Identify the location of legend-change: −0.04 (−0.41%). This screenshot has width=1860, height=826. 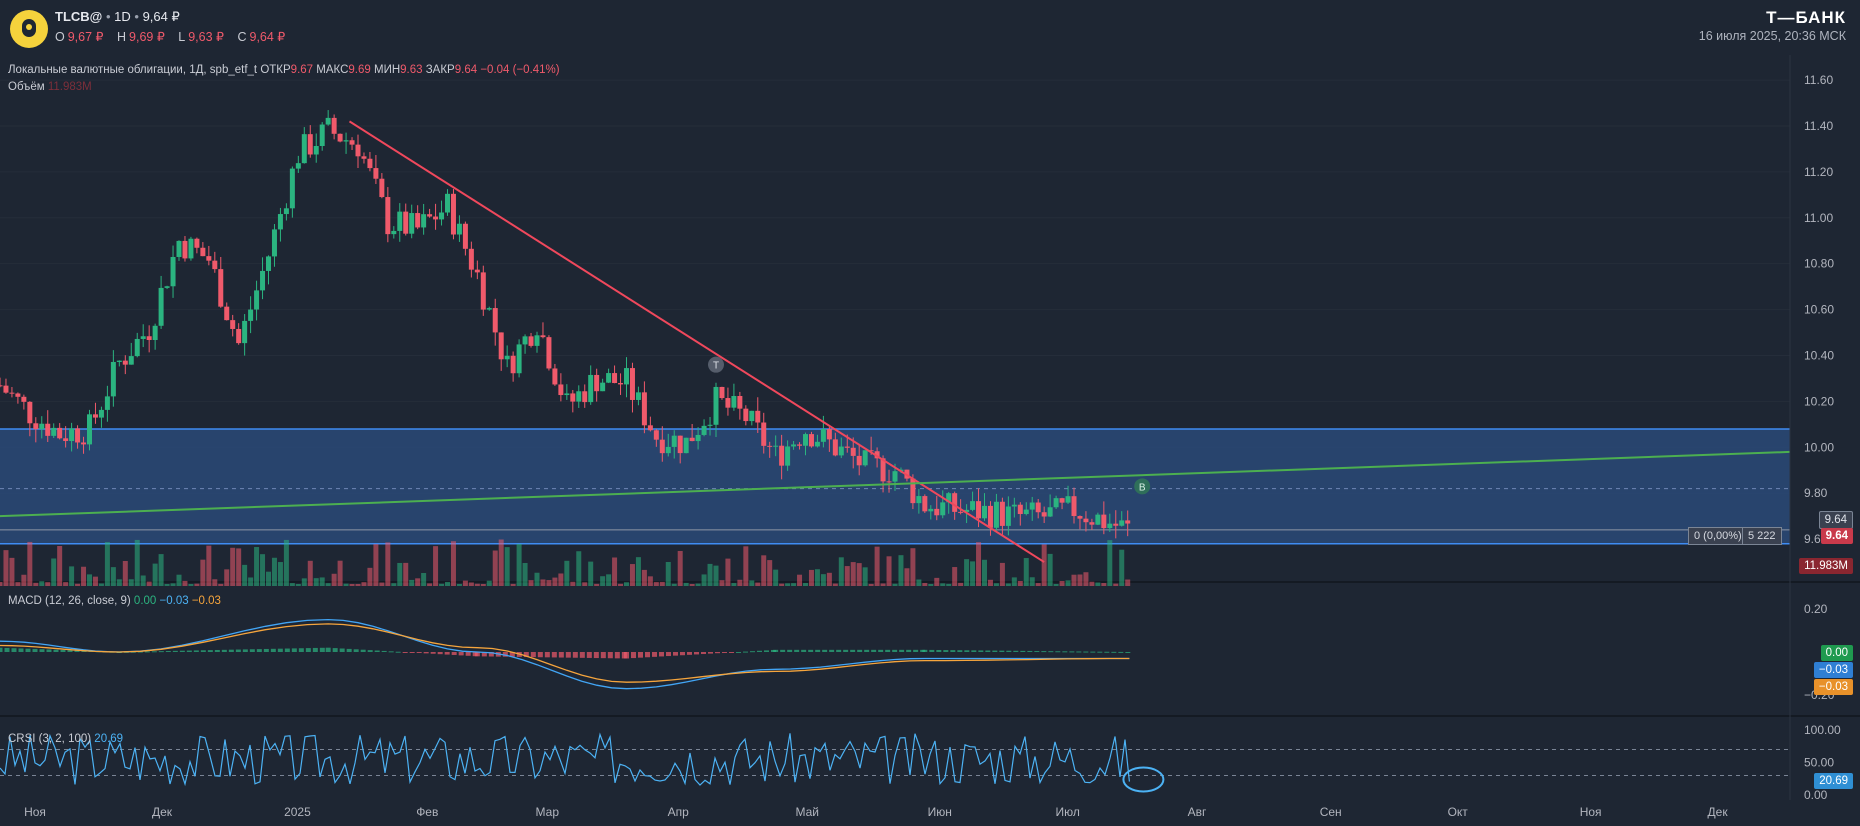
(520, 70).